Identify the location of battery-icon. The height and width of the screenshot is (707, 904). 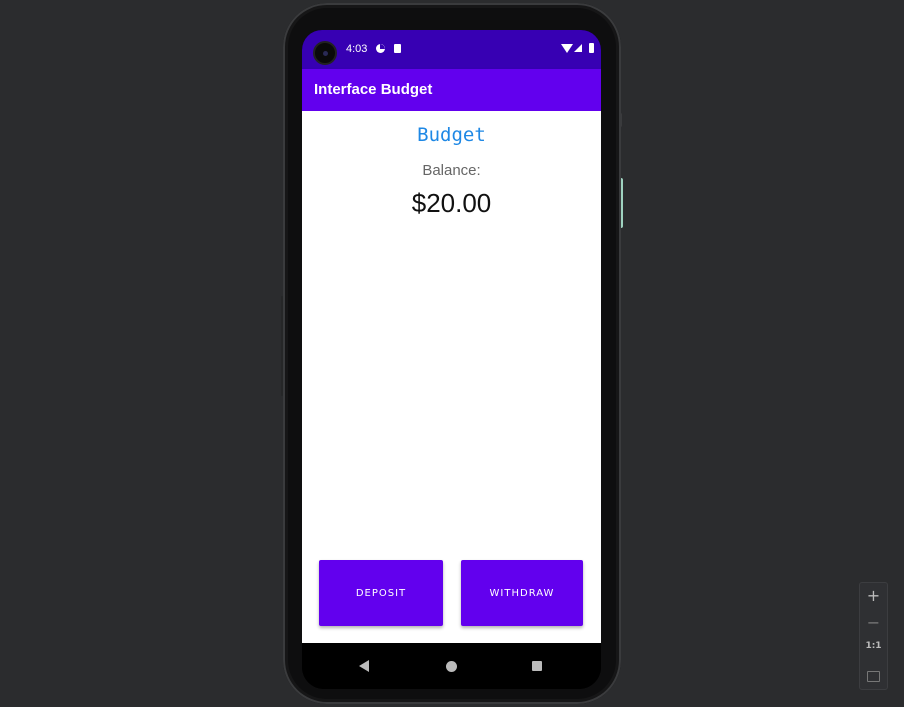
(591, 48).